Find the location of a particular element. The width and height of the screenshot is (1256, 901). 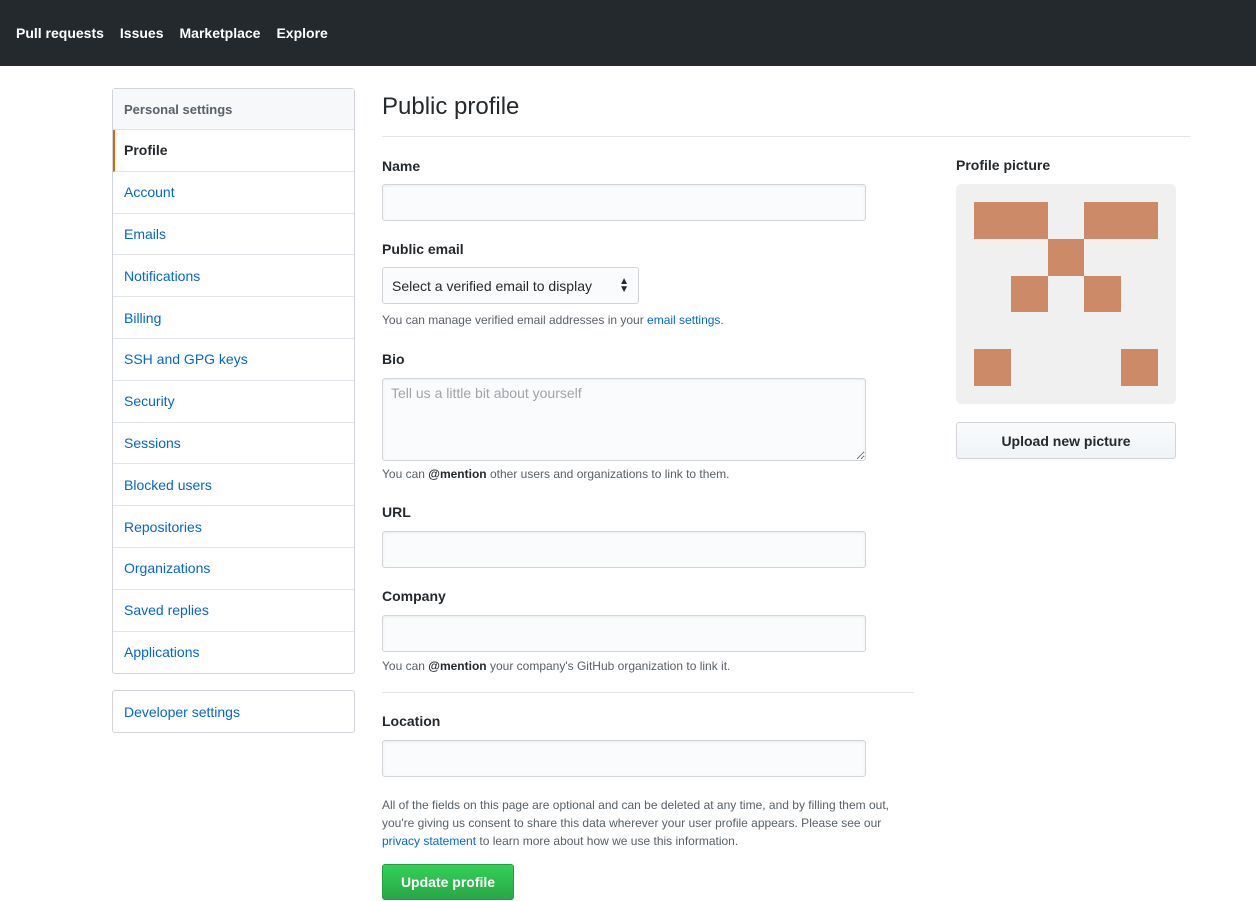

bio-note-mention: @mention is located at coordinates (457, 474).